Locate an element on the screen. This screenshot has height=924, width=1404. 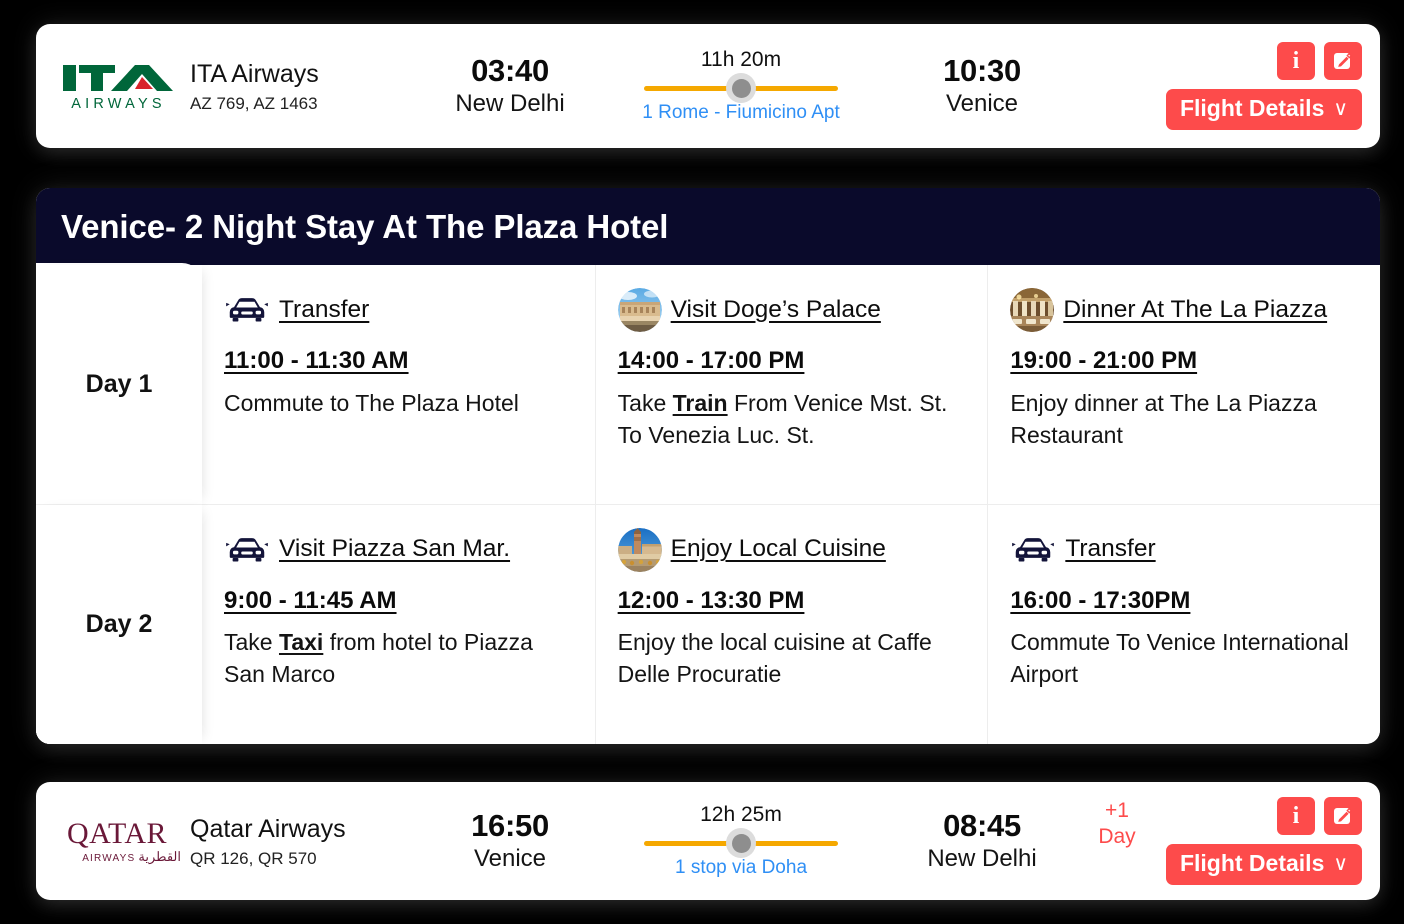
doges-palace-photo is located at coordinates (639, 310).